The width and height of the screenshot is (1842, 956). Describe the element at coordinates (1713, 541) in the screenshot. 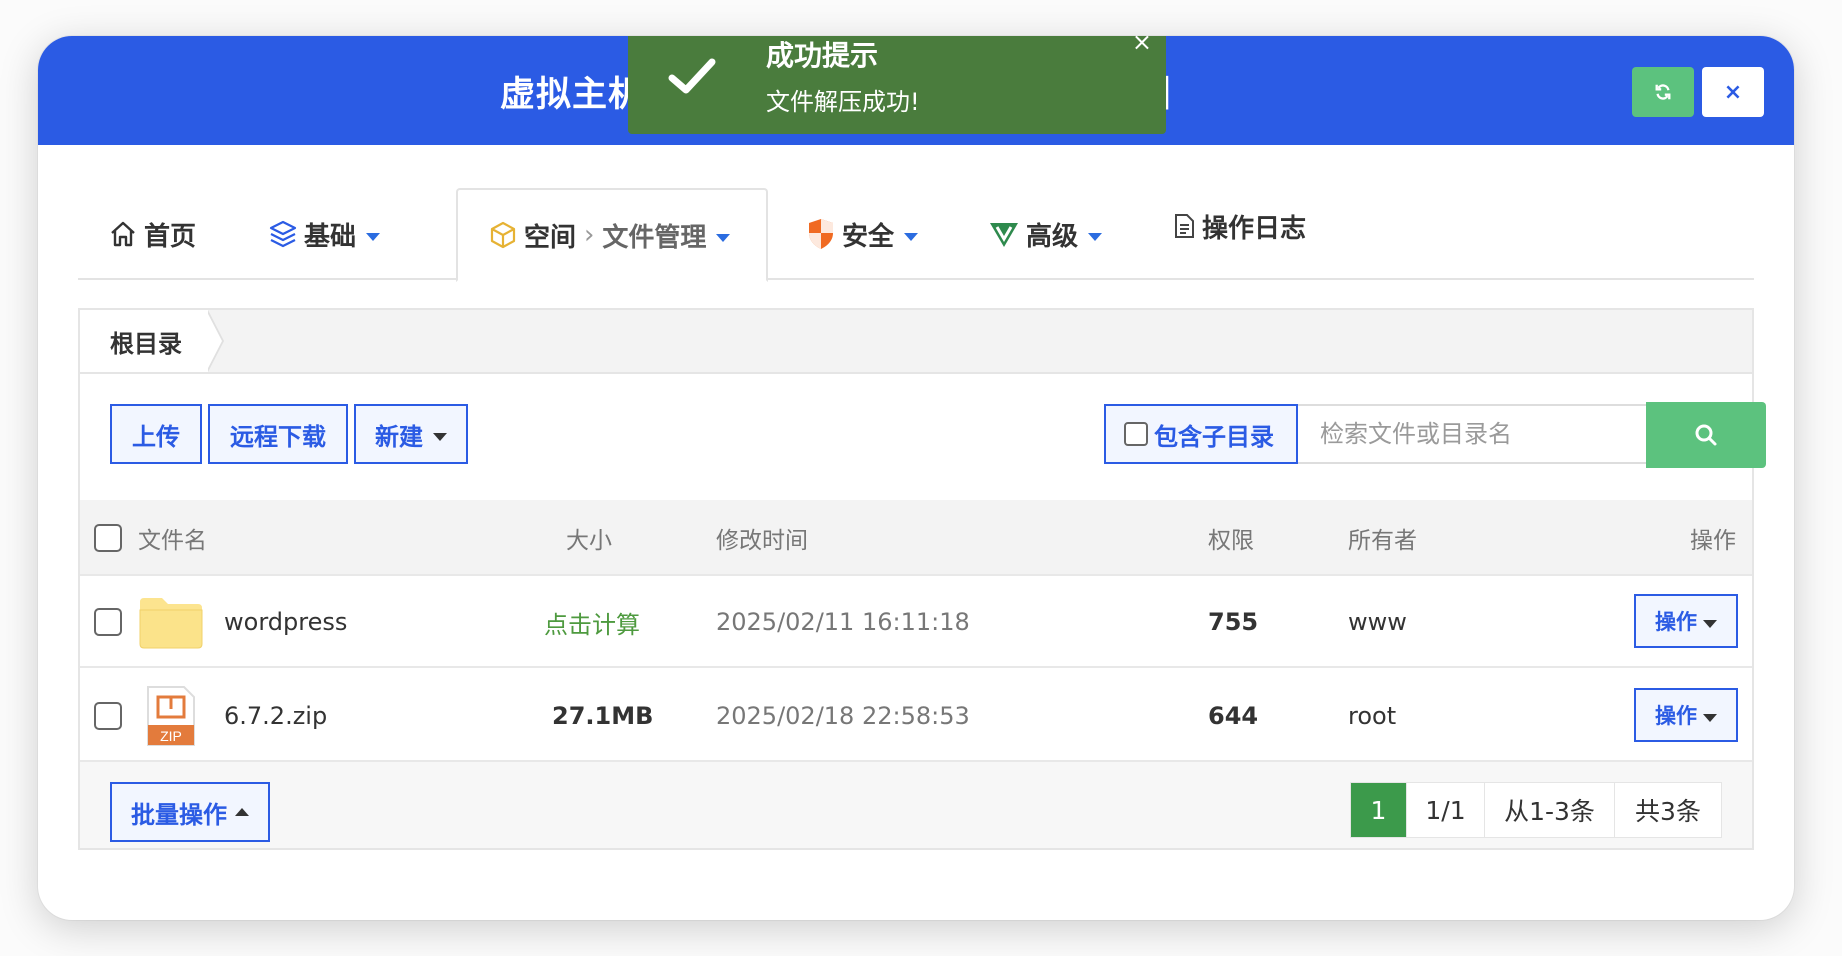

I see `header-ops: 操作` at that location.